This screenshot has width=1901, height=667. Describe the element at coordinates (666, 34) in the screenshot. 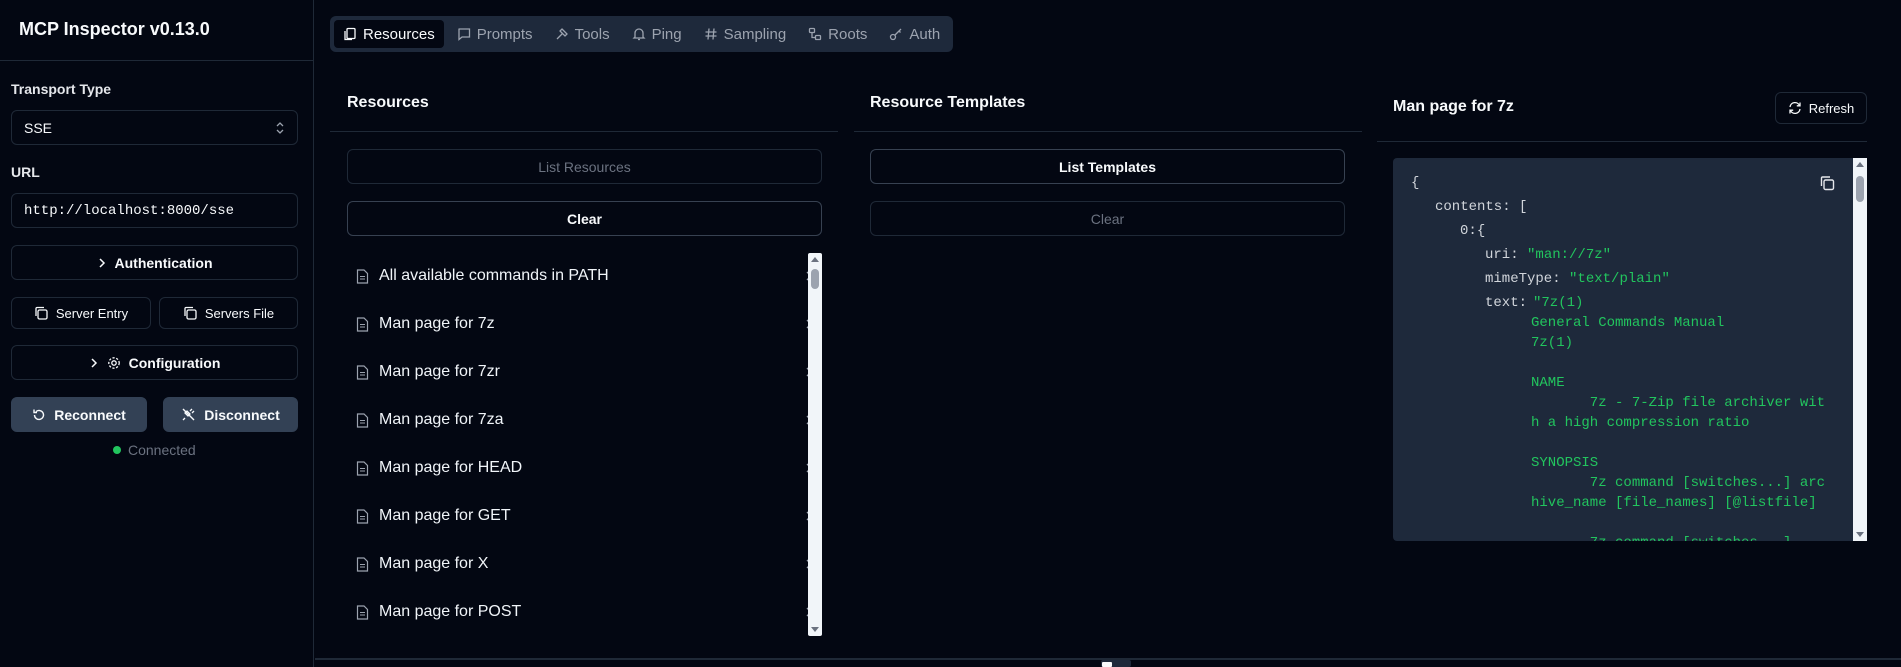

I see `tab-label: Ping` at that location.